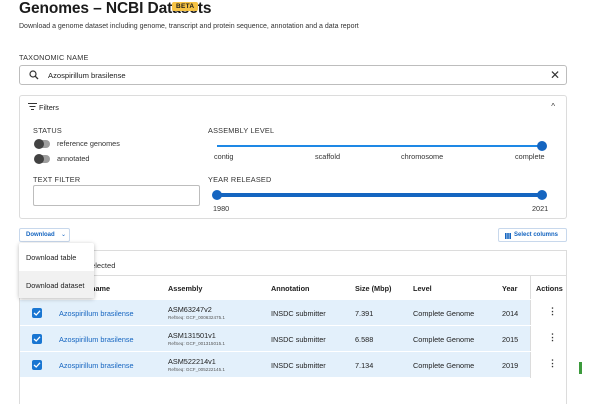 The height and width of the screenshot is (404, 589). What do you see at coordinates (542, 195) in the screenshot?
I see `year-max-thumb` at bounding box center [542, 195].